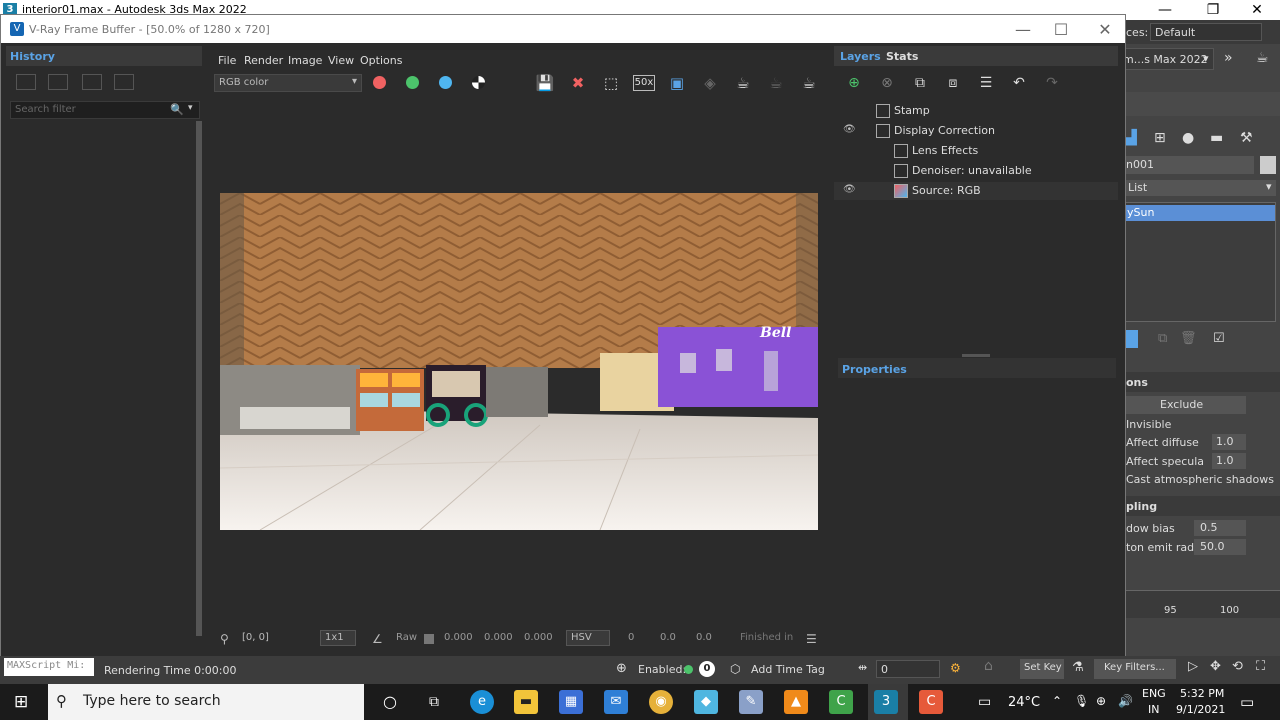  I want to click on undo-icon: ↶, so click(1019, 83).